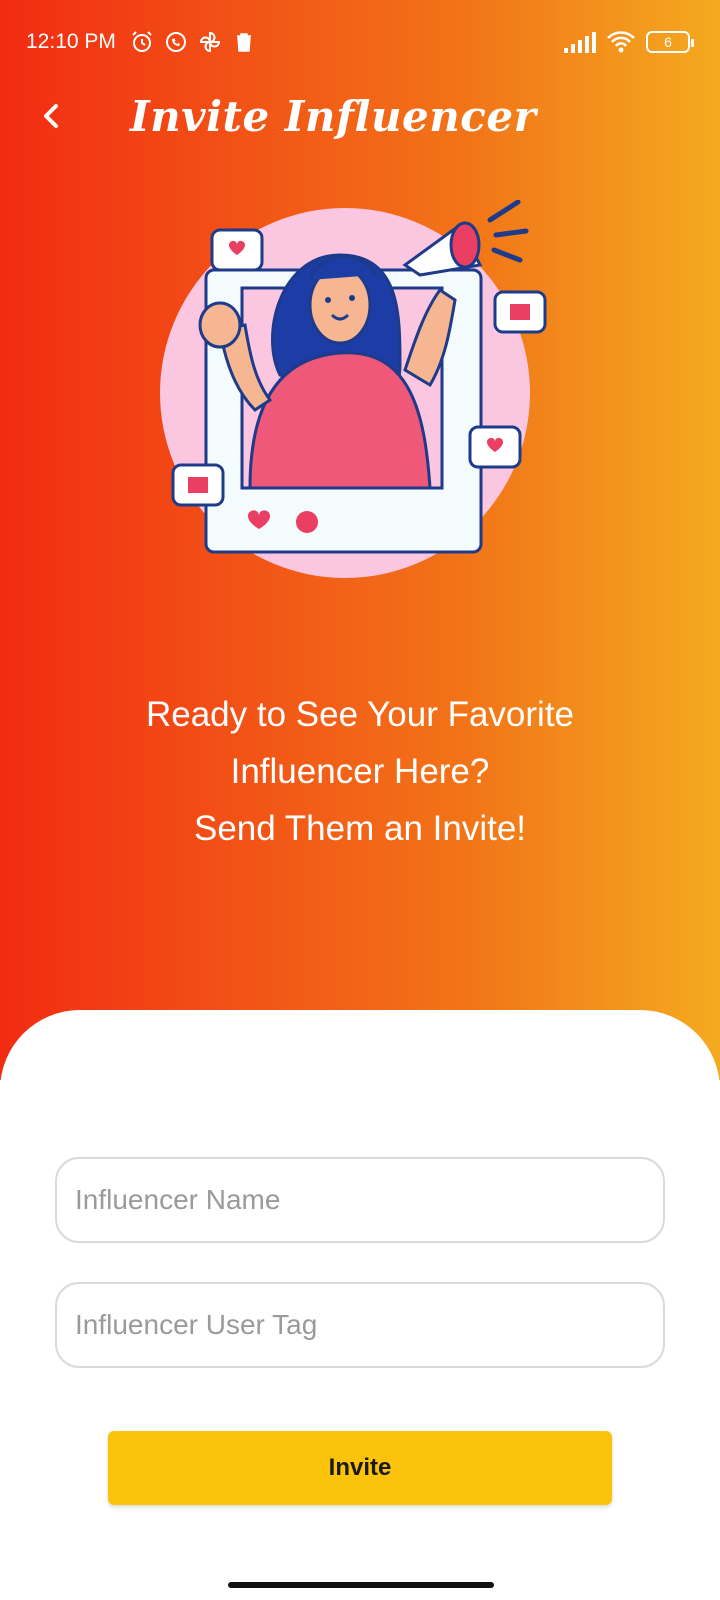 The image size is (720, 1600). What do you see at coordinates (360, 828) in the screenshot?
I see `headline-line-3: Send Them an Invite!` at bounding box center [360, 828].